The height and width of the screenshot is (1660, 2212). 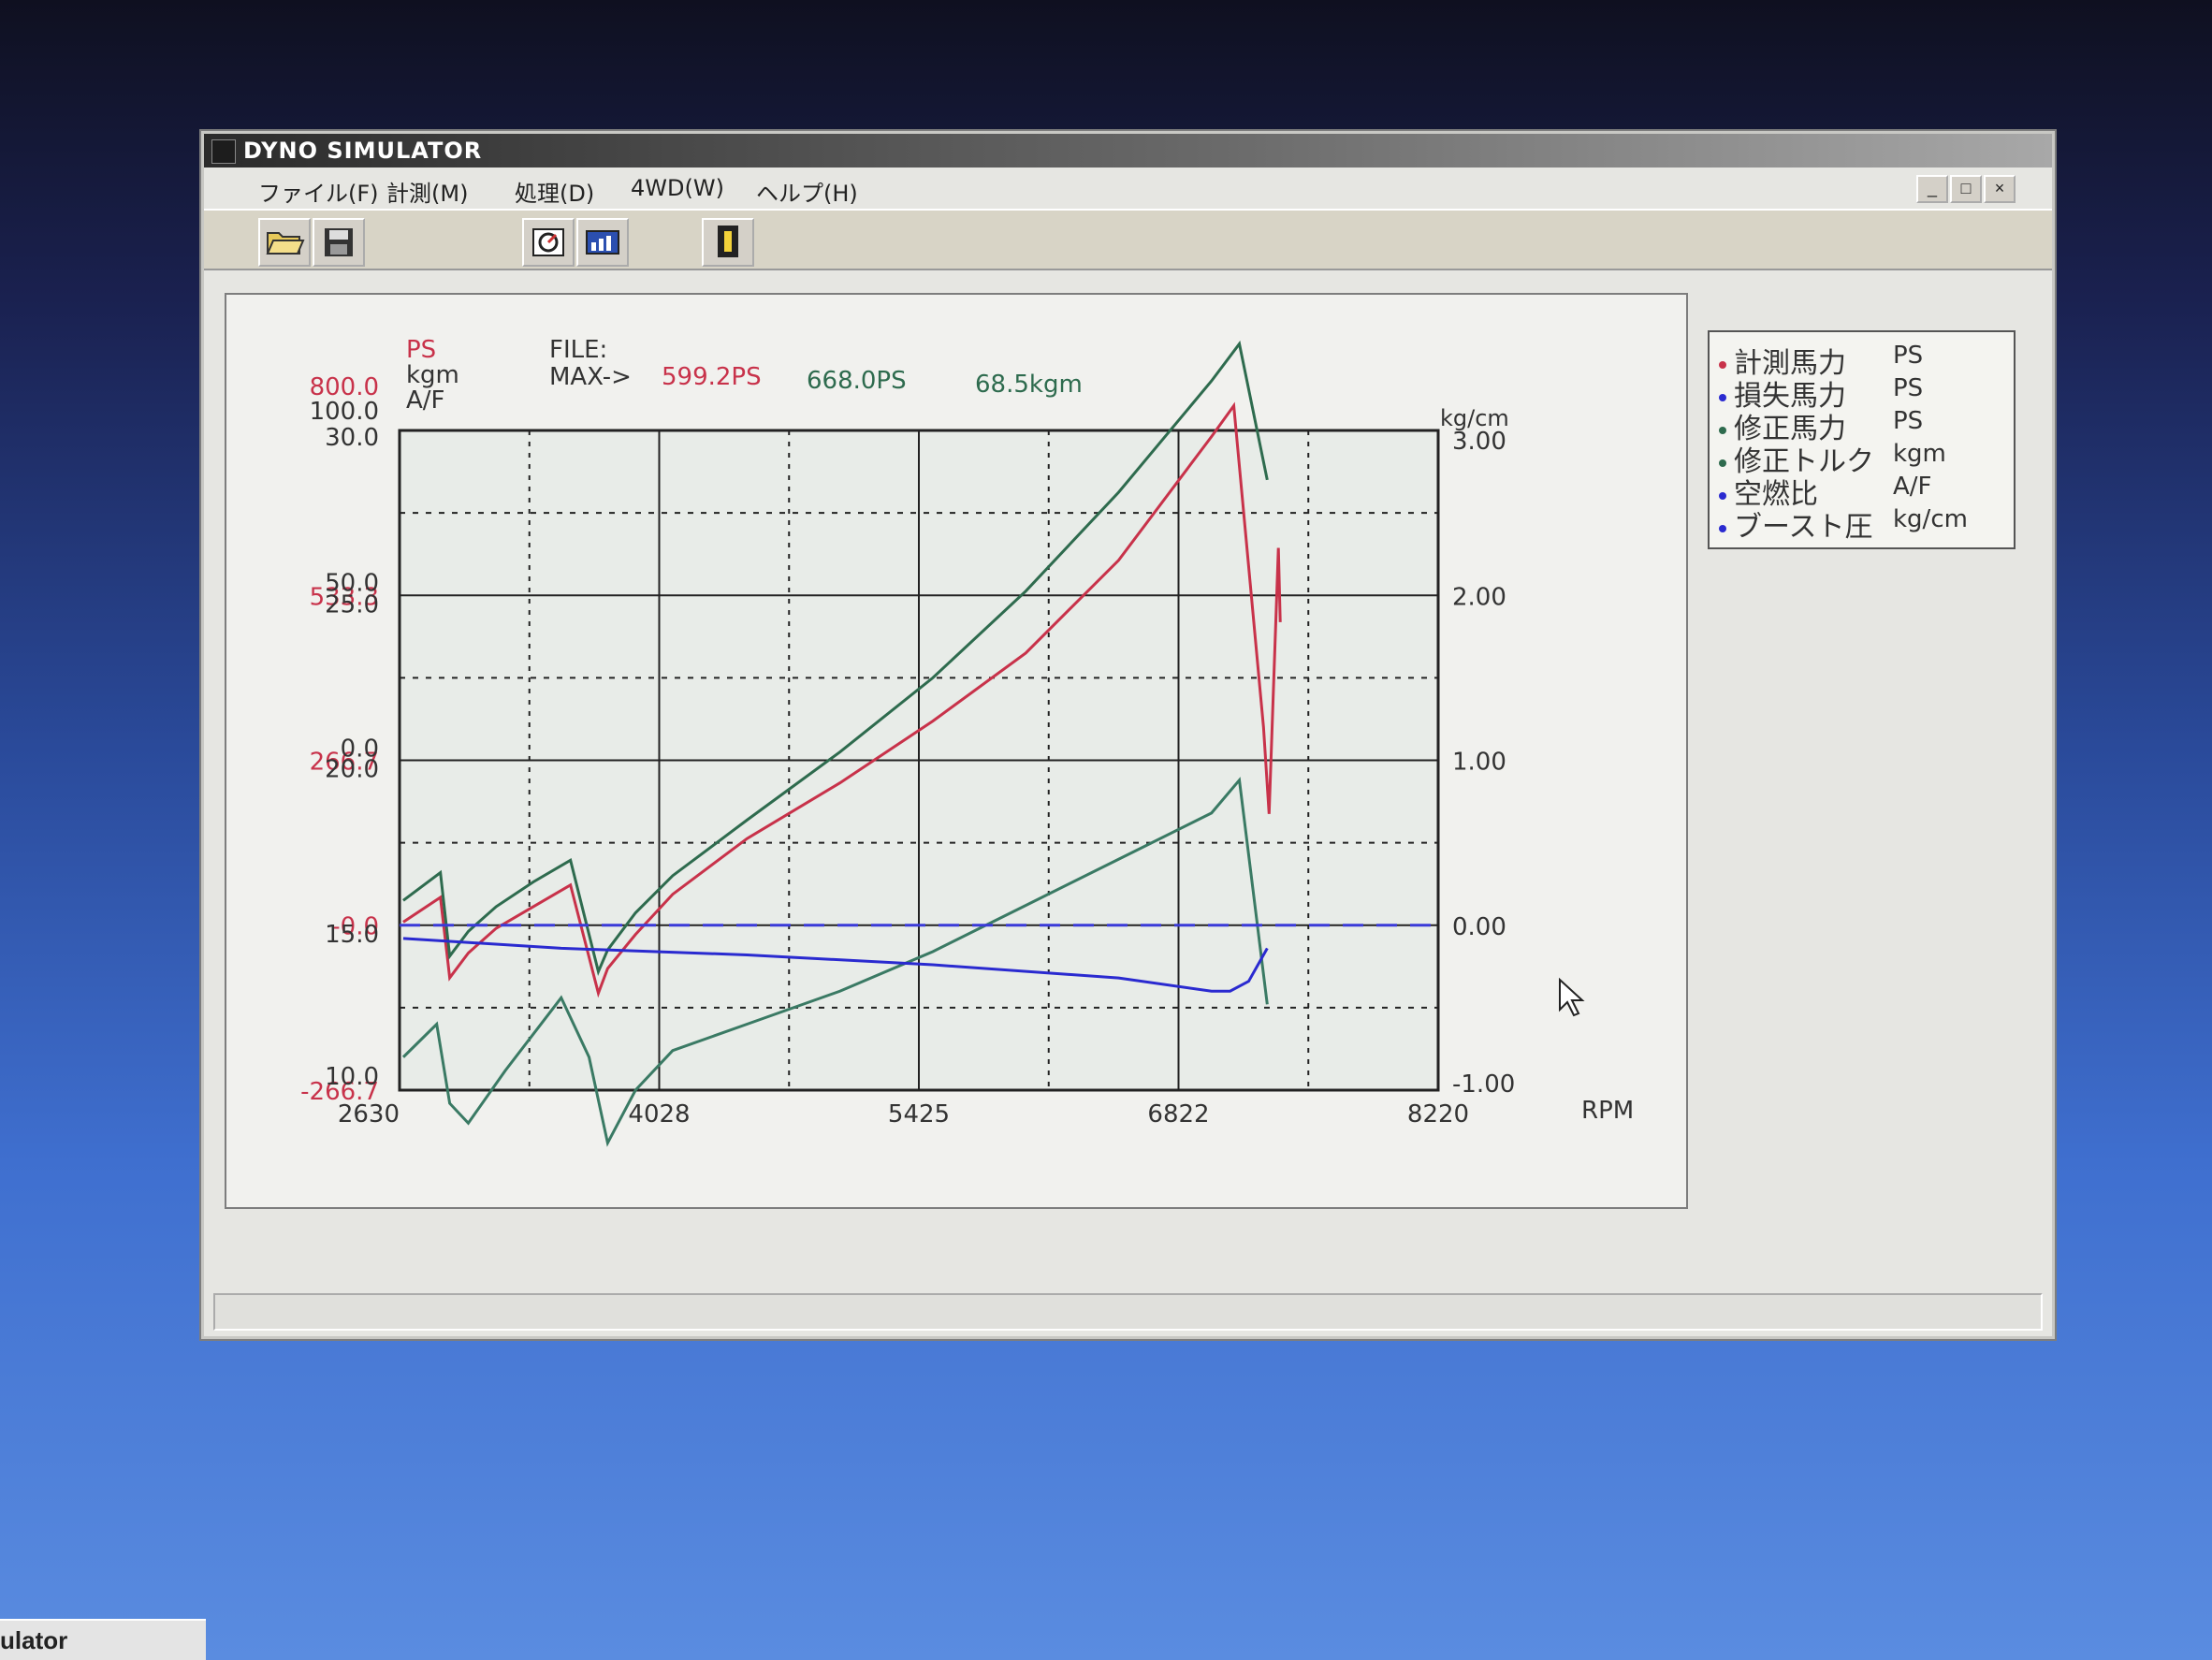 I want to click on measure-button, so click(x=548, y=242).